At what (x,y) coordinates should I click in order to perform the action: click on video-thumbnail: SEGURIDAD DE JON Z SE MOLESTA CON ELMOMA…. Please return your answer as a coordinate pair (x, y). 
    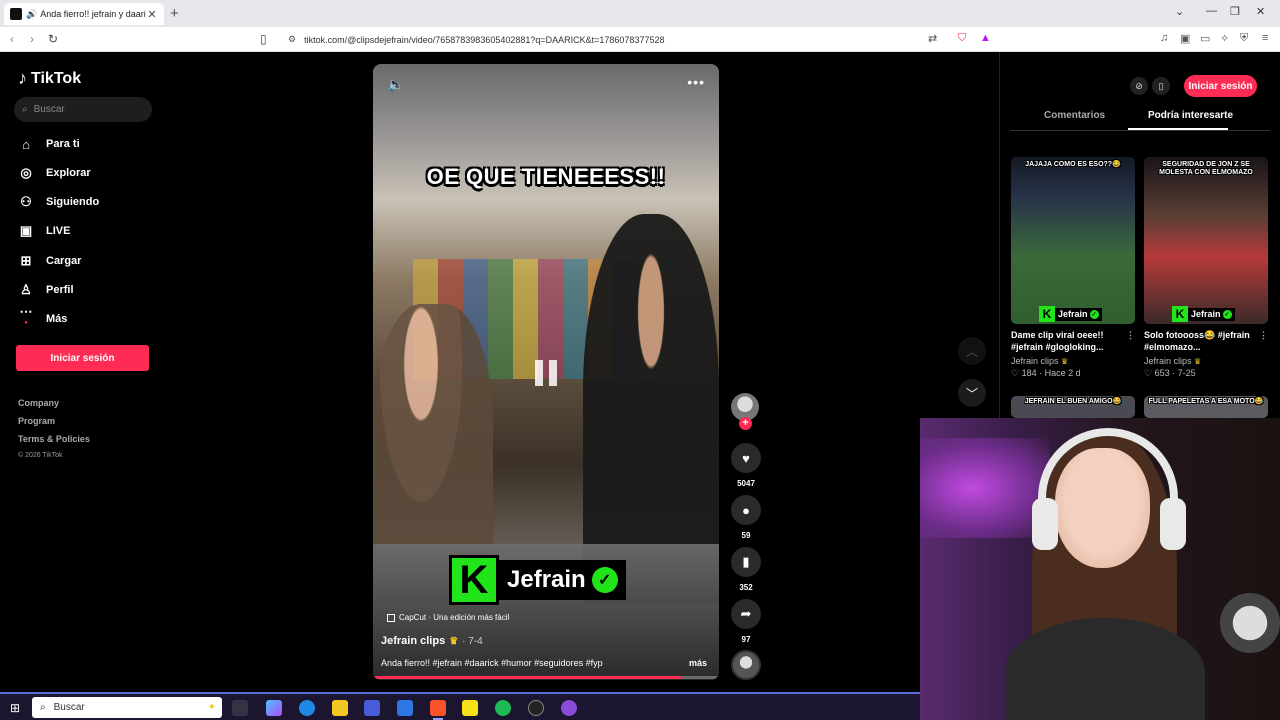
    Looking at the image, I should click on (1206, 240).